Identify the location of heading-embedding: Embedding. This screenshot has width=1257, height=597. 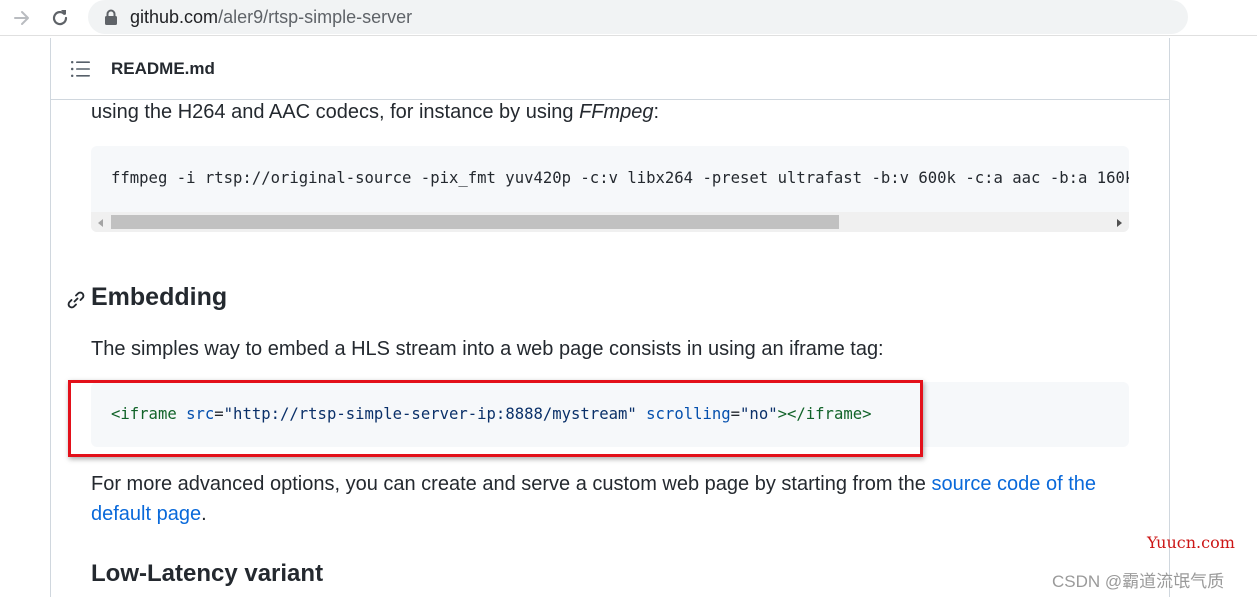
(159, 297).